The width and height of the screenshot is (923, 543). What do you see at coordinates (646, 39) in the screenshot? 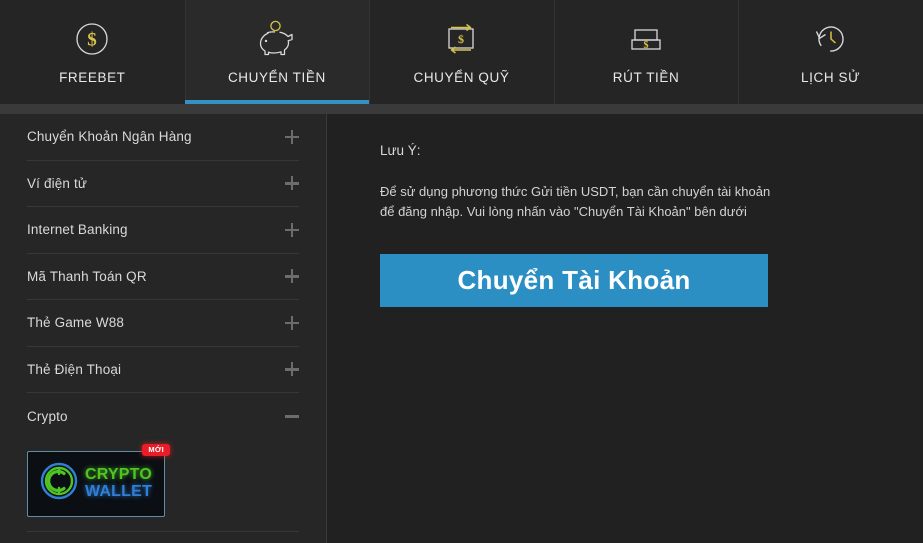
I see `atm-cash-icon: $` at bounding box center [646, 39].